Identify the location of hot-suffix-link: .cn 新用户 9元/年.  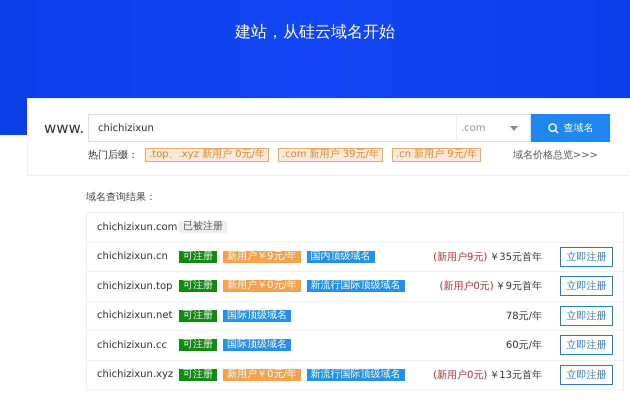
(437, 155).